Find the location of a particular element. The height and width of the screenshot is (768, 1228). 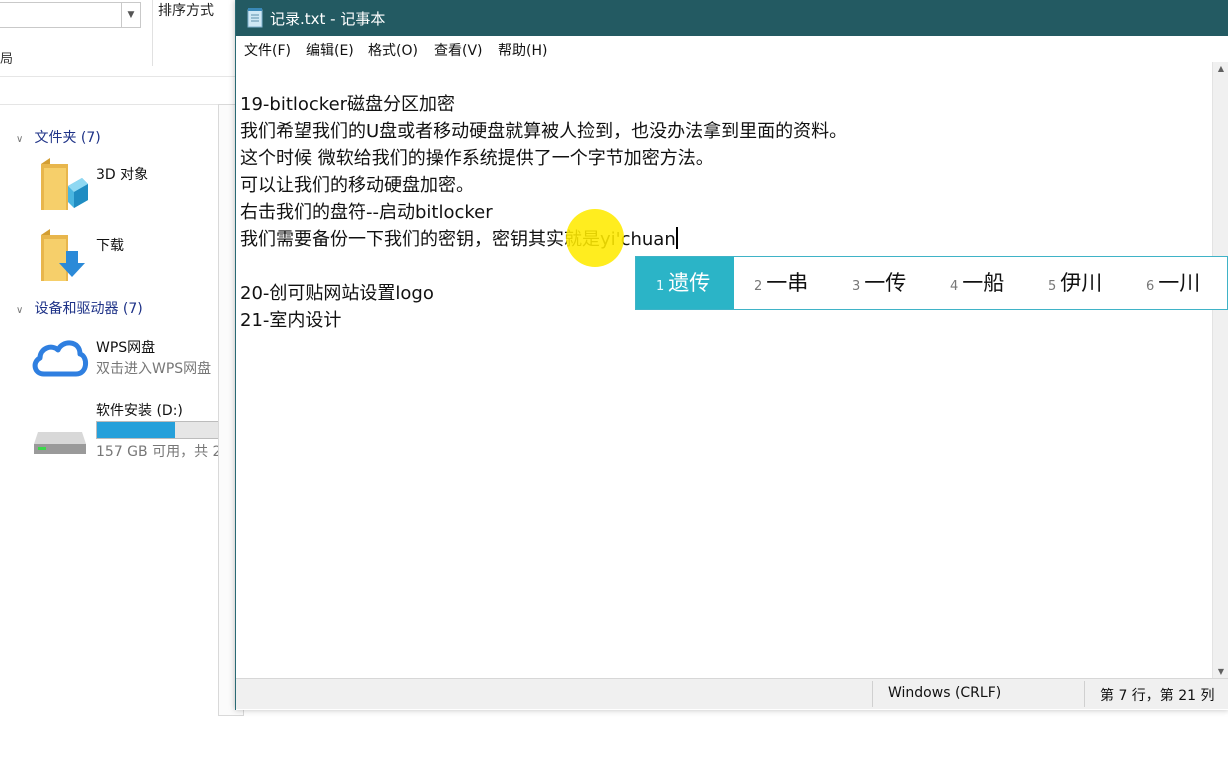

text-line: 19-bitlocker磁盘分区加密 is located at coordinates (348, 104).